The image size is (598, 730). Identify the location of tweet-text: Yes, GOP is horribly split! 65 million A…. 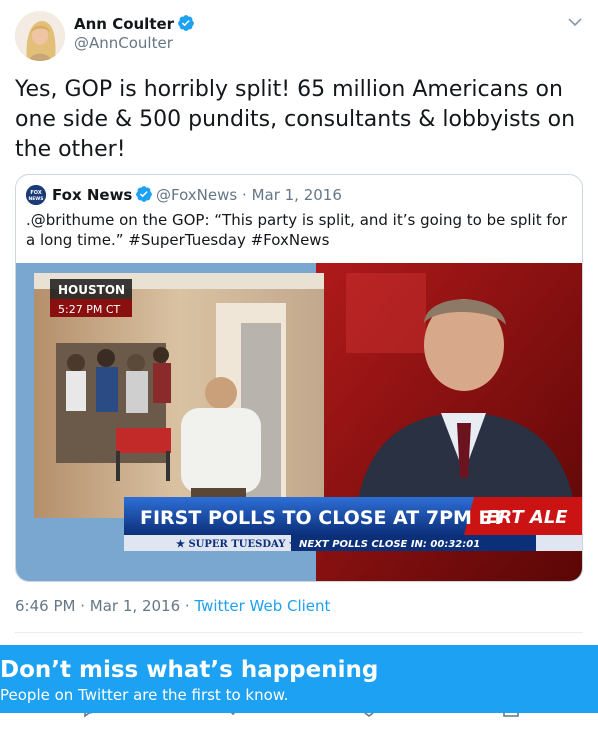
(295, 119).